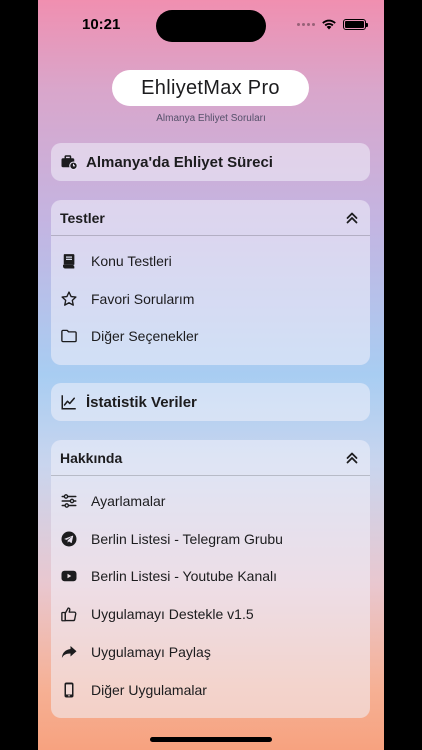 This screenshot has height=750, width=422. I want to click on menu-item-paylas: Uygulamayı Paylaş, so click(210, 652).